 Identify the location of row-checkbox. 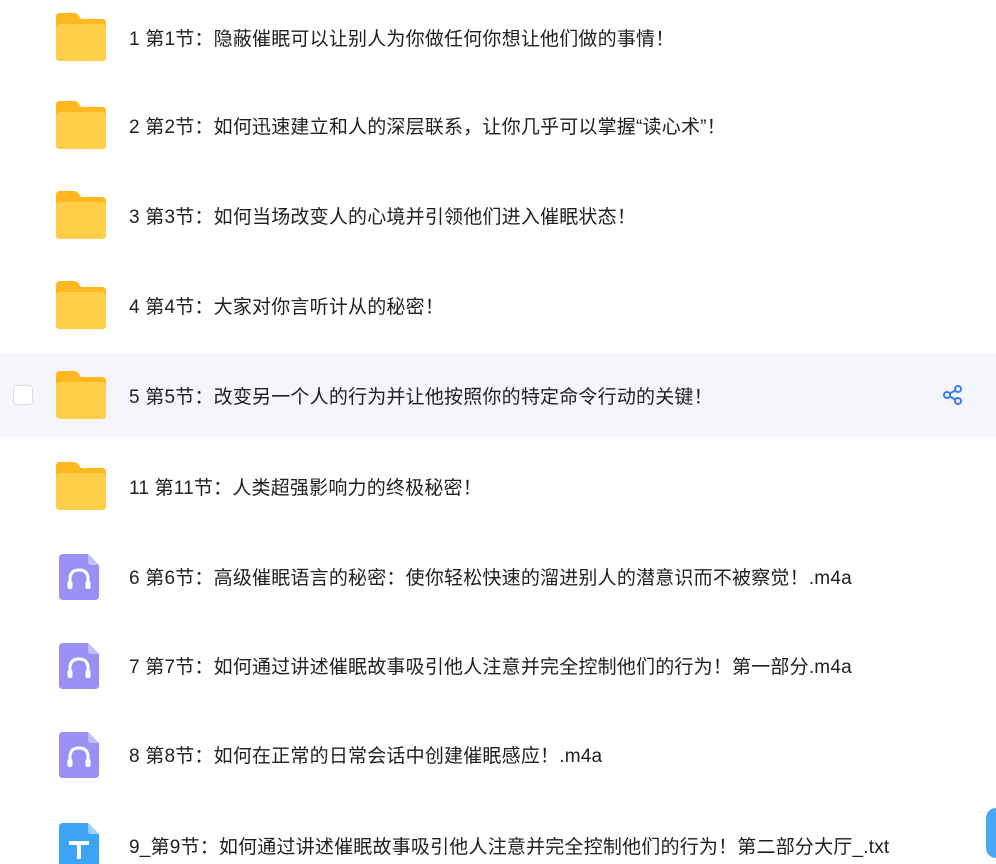
(23, 395).